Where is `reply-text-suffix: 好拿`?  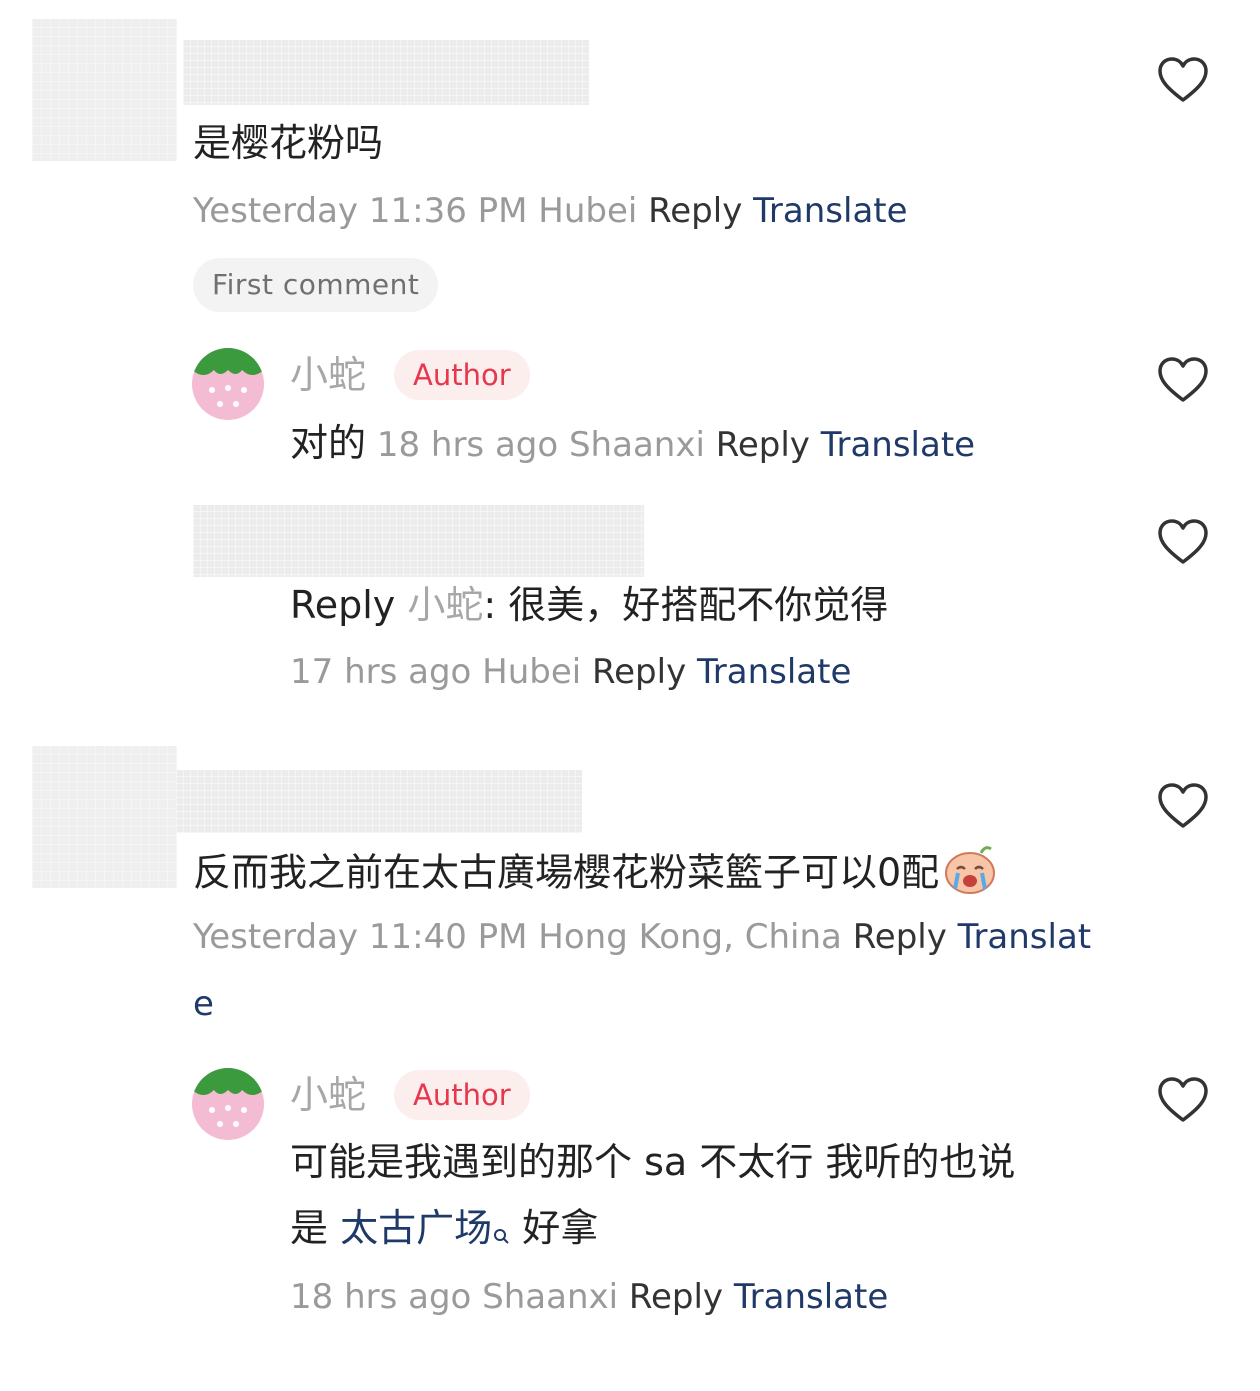 reply-text-suffix: 好拿 is located at coordinates (560, 1228).